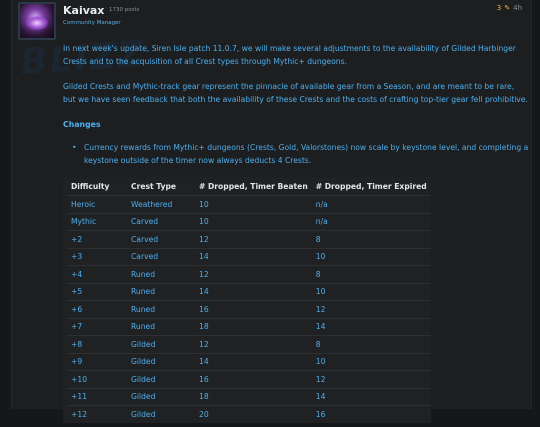  Describe the element at coordinates (371, 186) in the screenshot. I see `column-header-timer-expired: # Dropped, Timer Expired` at that location.